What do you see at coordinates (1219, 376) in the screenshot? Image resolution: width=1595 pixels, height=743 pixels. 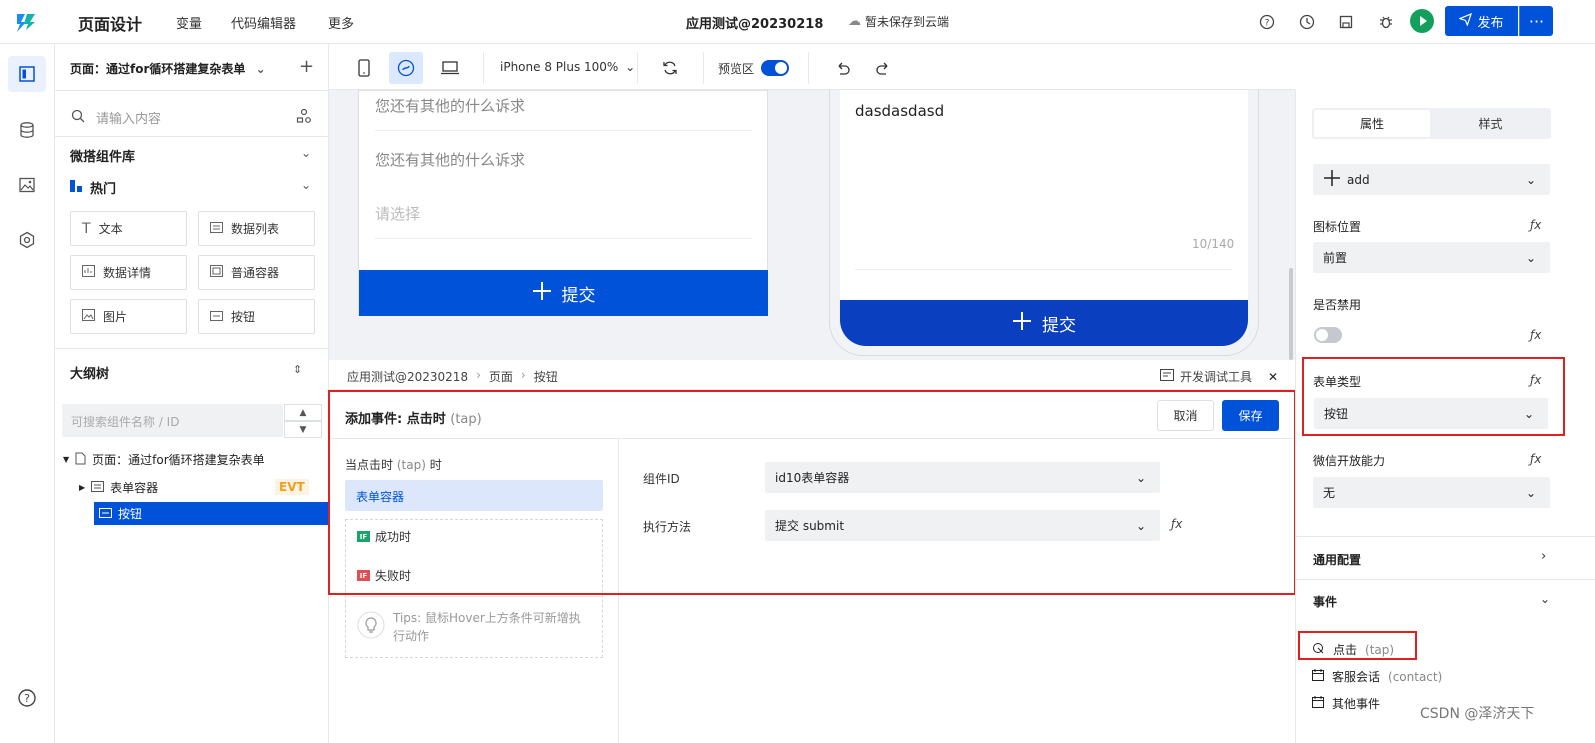 I see `devtools-toggle: 开发调试工具 ✕` at bounding box center [1219, 376].